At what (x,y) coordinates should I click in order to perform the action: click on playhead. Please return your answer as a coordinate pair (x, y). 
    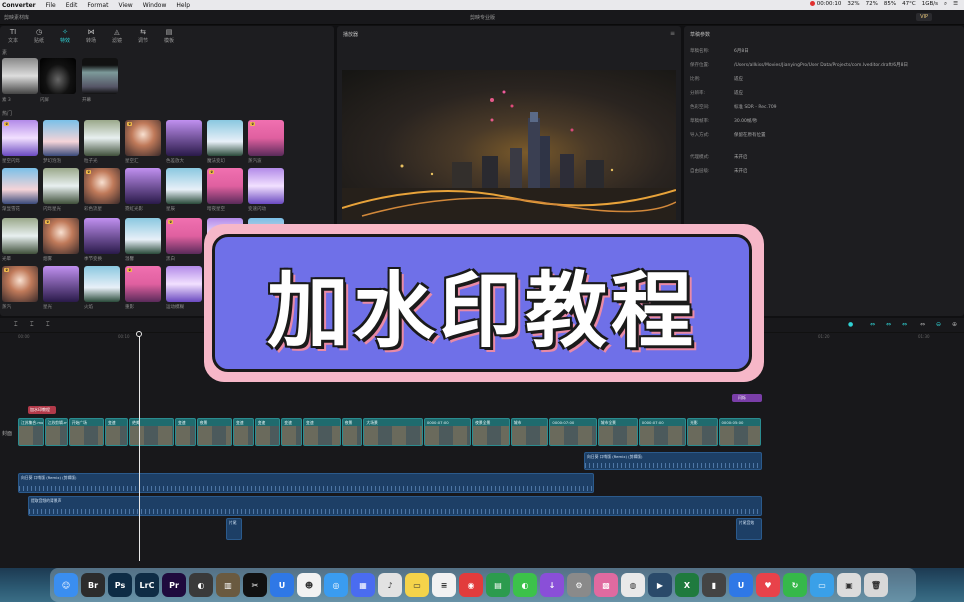
    Looking at the image, I should click on (139, 446).